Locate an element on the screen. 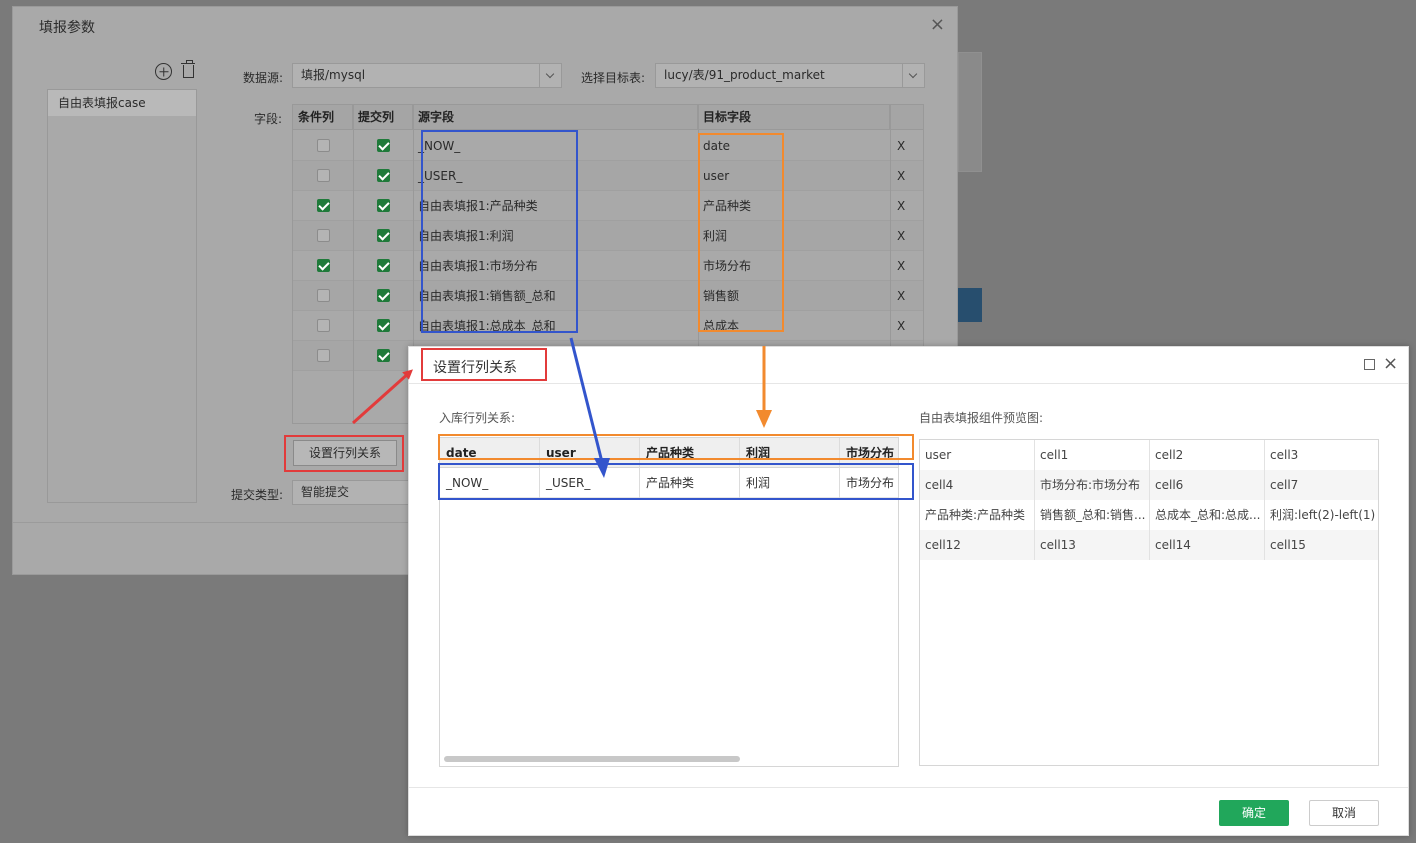  preview-cell: 产品种类:产品种类 is located at coordinates (977, 515).